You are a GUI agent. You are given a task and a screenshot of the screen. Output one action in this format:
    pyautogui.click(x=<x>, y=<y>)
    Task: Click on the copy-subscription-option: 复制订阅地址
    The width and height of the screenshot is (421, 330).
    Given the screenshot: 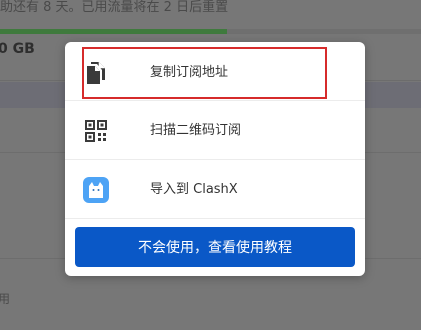 What is the action you would take?
    pyautogui.click(x=215, y=73)
    